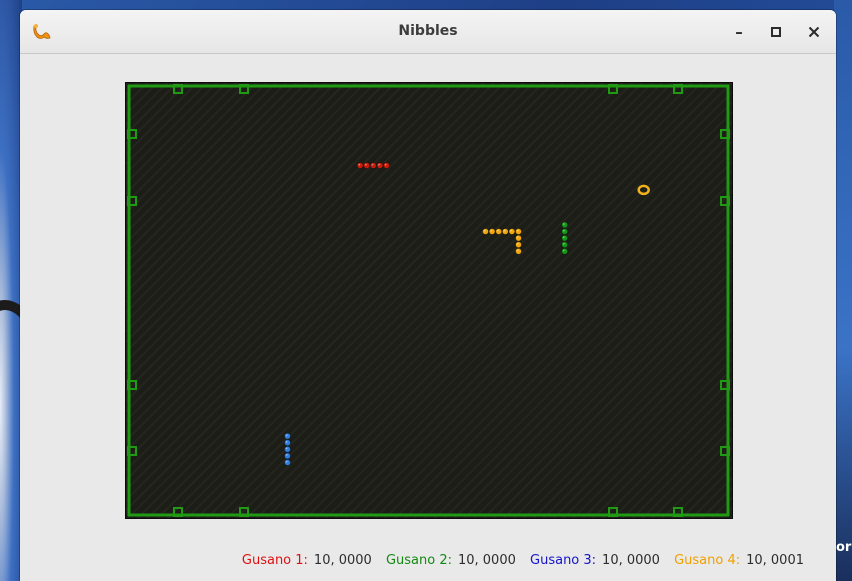  I want to click on minimize-button: –, so click(739, 32).